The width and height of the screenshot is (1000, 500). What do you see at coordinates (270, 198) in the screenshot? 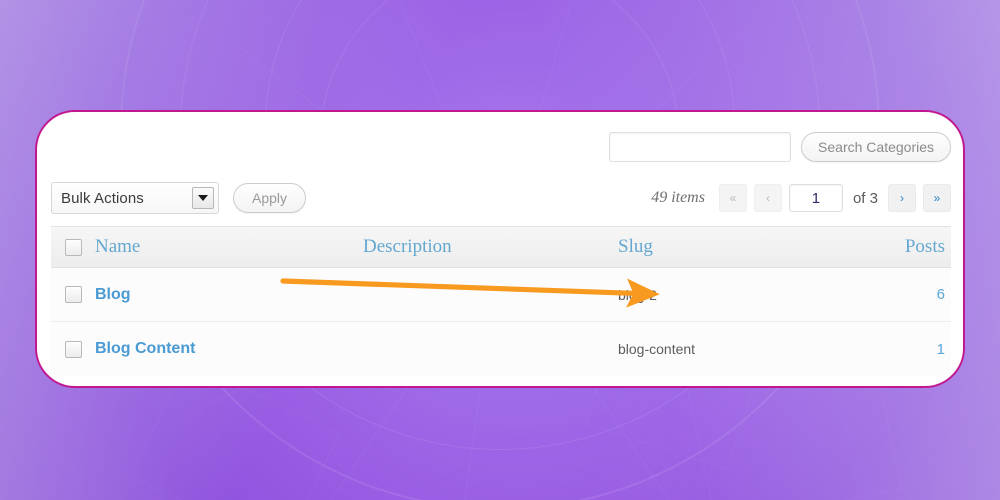
I see `apply-button: Apply` at bounding box center [270, 198].